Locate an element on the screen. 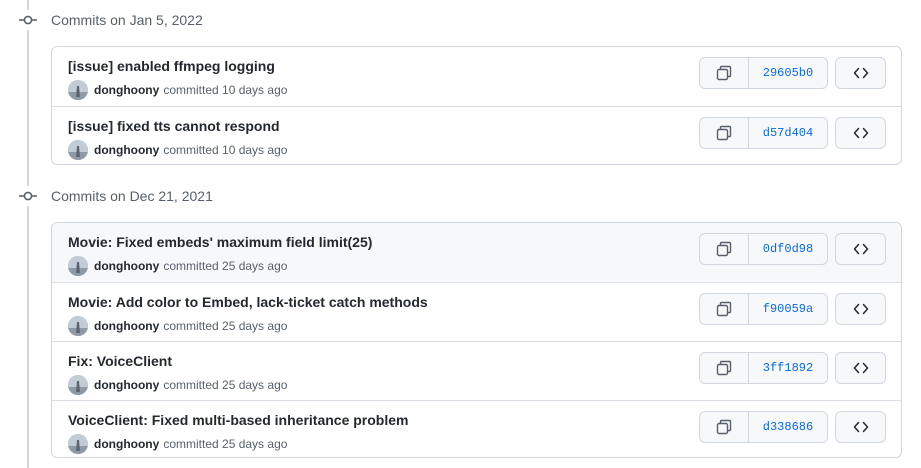 The height and width of the screenshot is (468, 921). commit-sha-link: 29605b0 is located at coordinates (788, 73).